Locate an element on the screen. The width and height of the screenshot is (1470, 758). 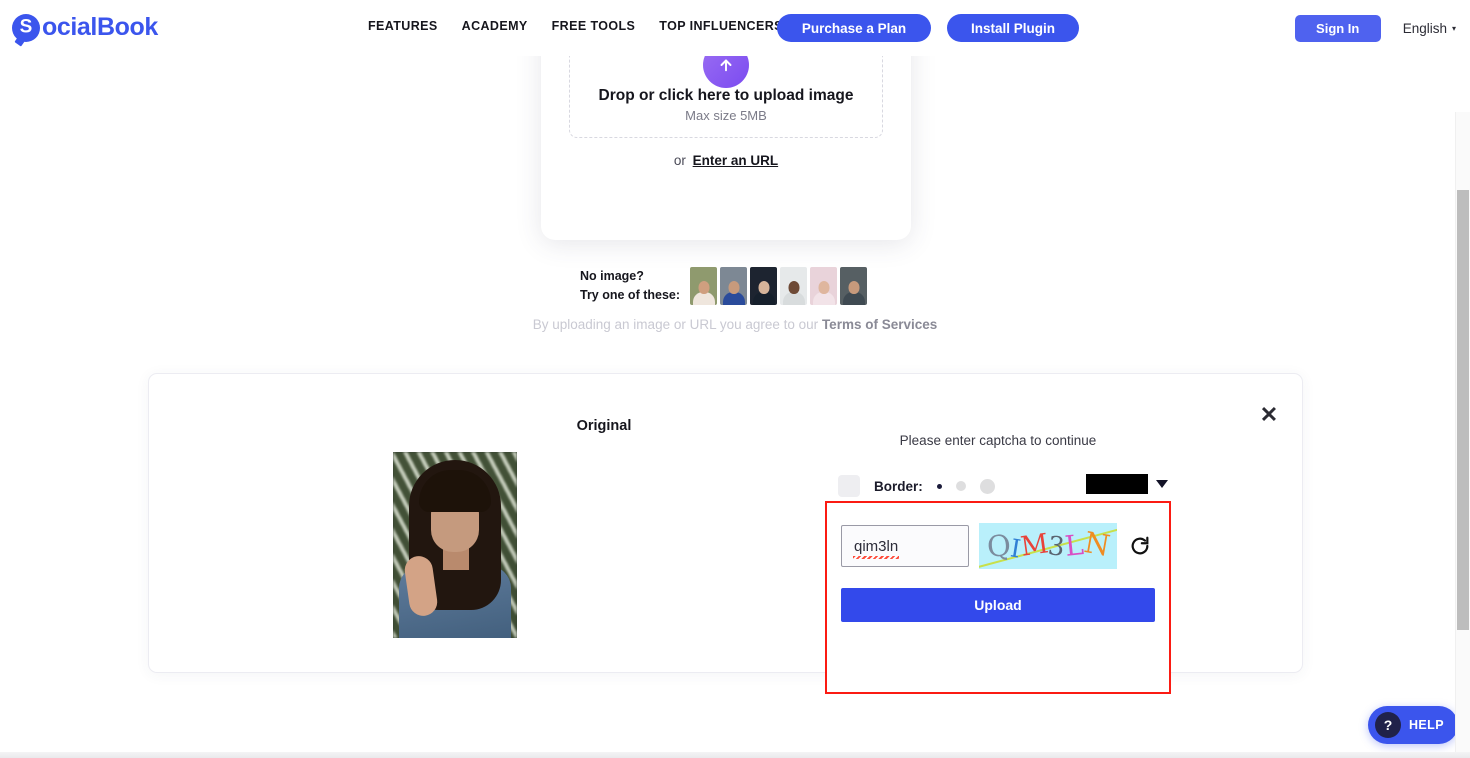
border-size-options is located at coordinates (965, 486).